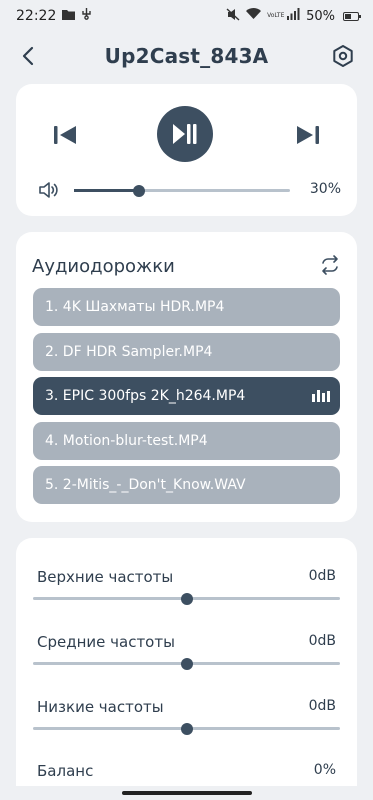 The image size is (373, 800). What do you see at coordinates (135, 307) in the screenshot?
I see `track-label: 1. 4K Шахматы HDR.MP4` at bounding box center [135, 307].